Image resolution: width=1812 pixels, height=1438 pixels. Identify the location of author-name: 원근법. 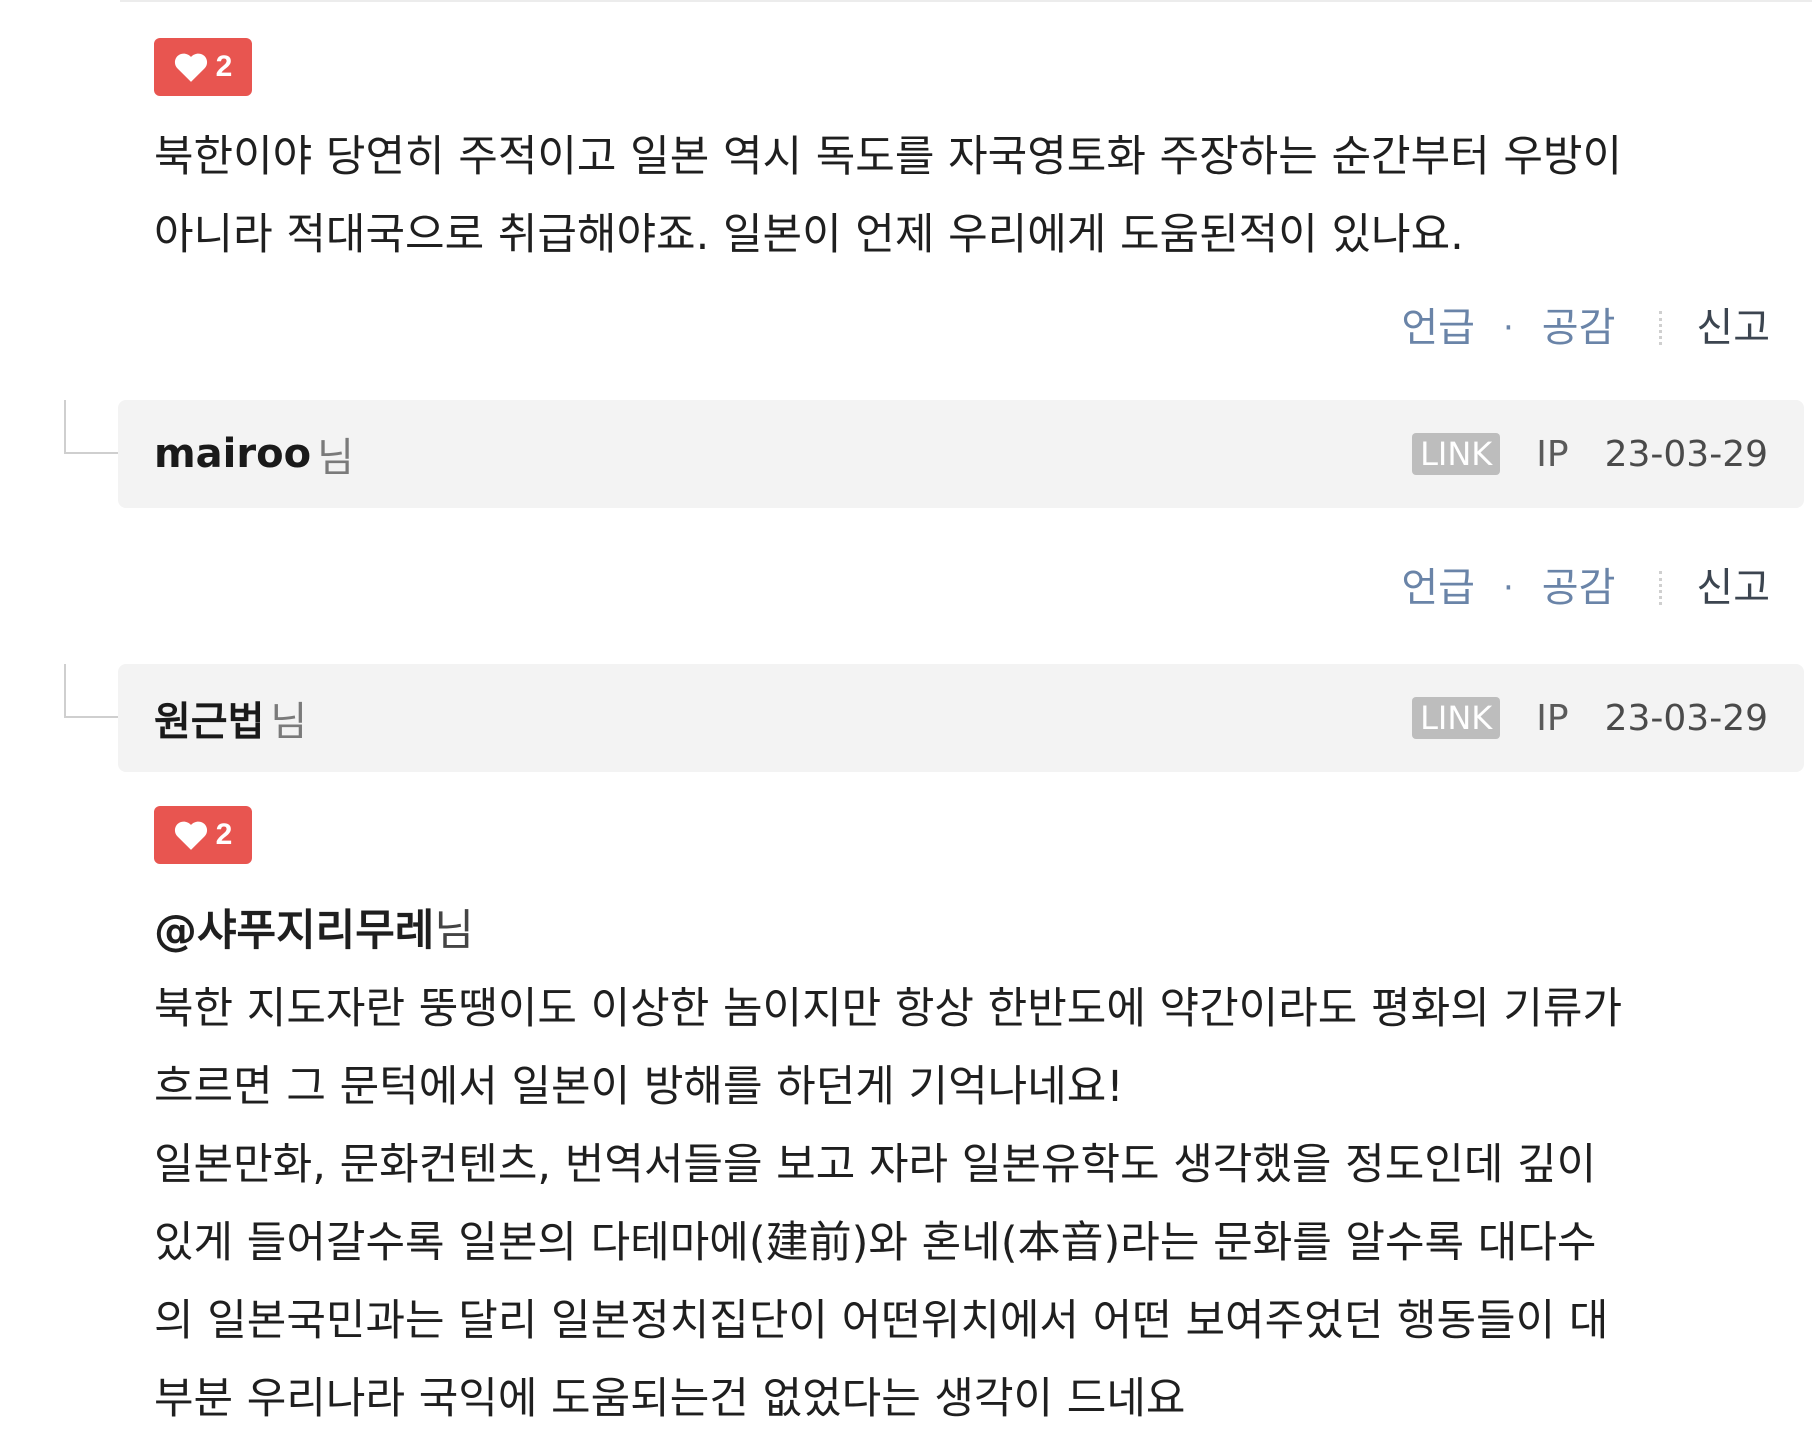
(209, 718).